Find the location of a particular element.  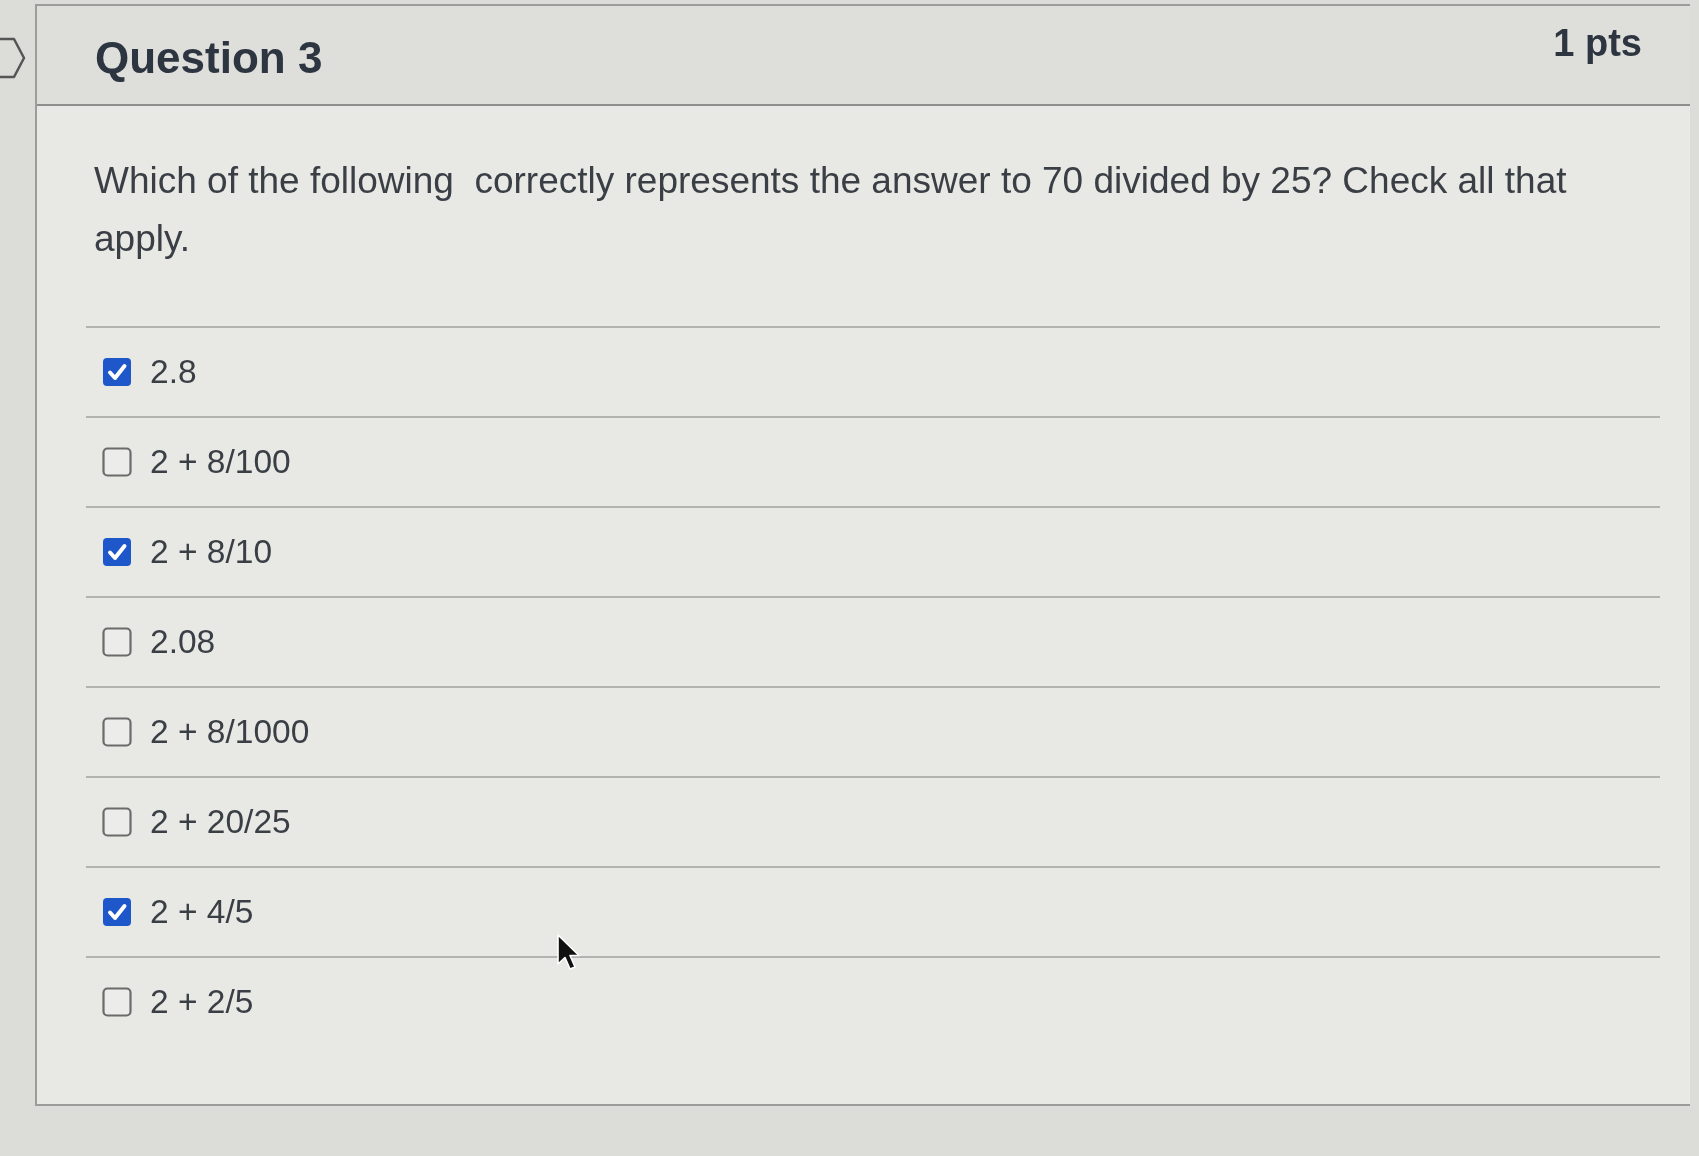

tag-outline-icon is located at coordinates (13, 58).